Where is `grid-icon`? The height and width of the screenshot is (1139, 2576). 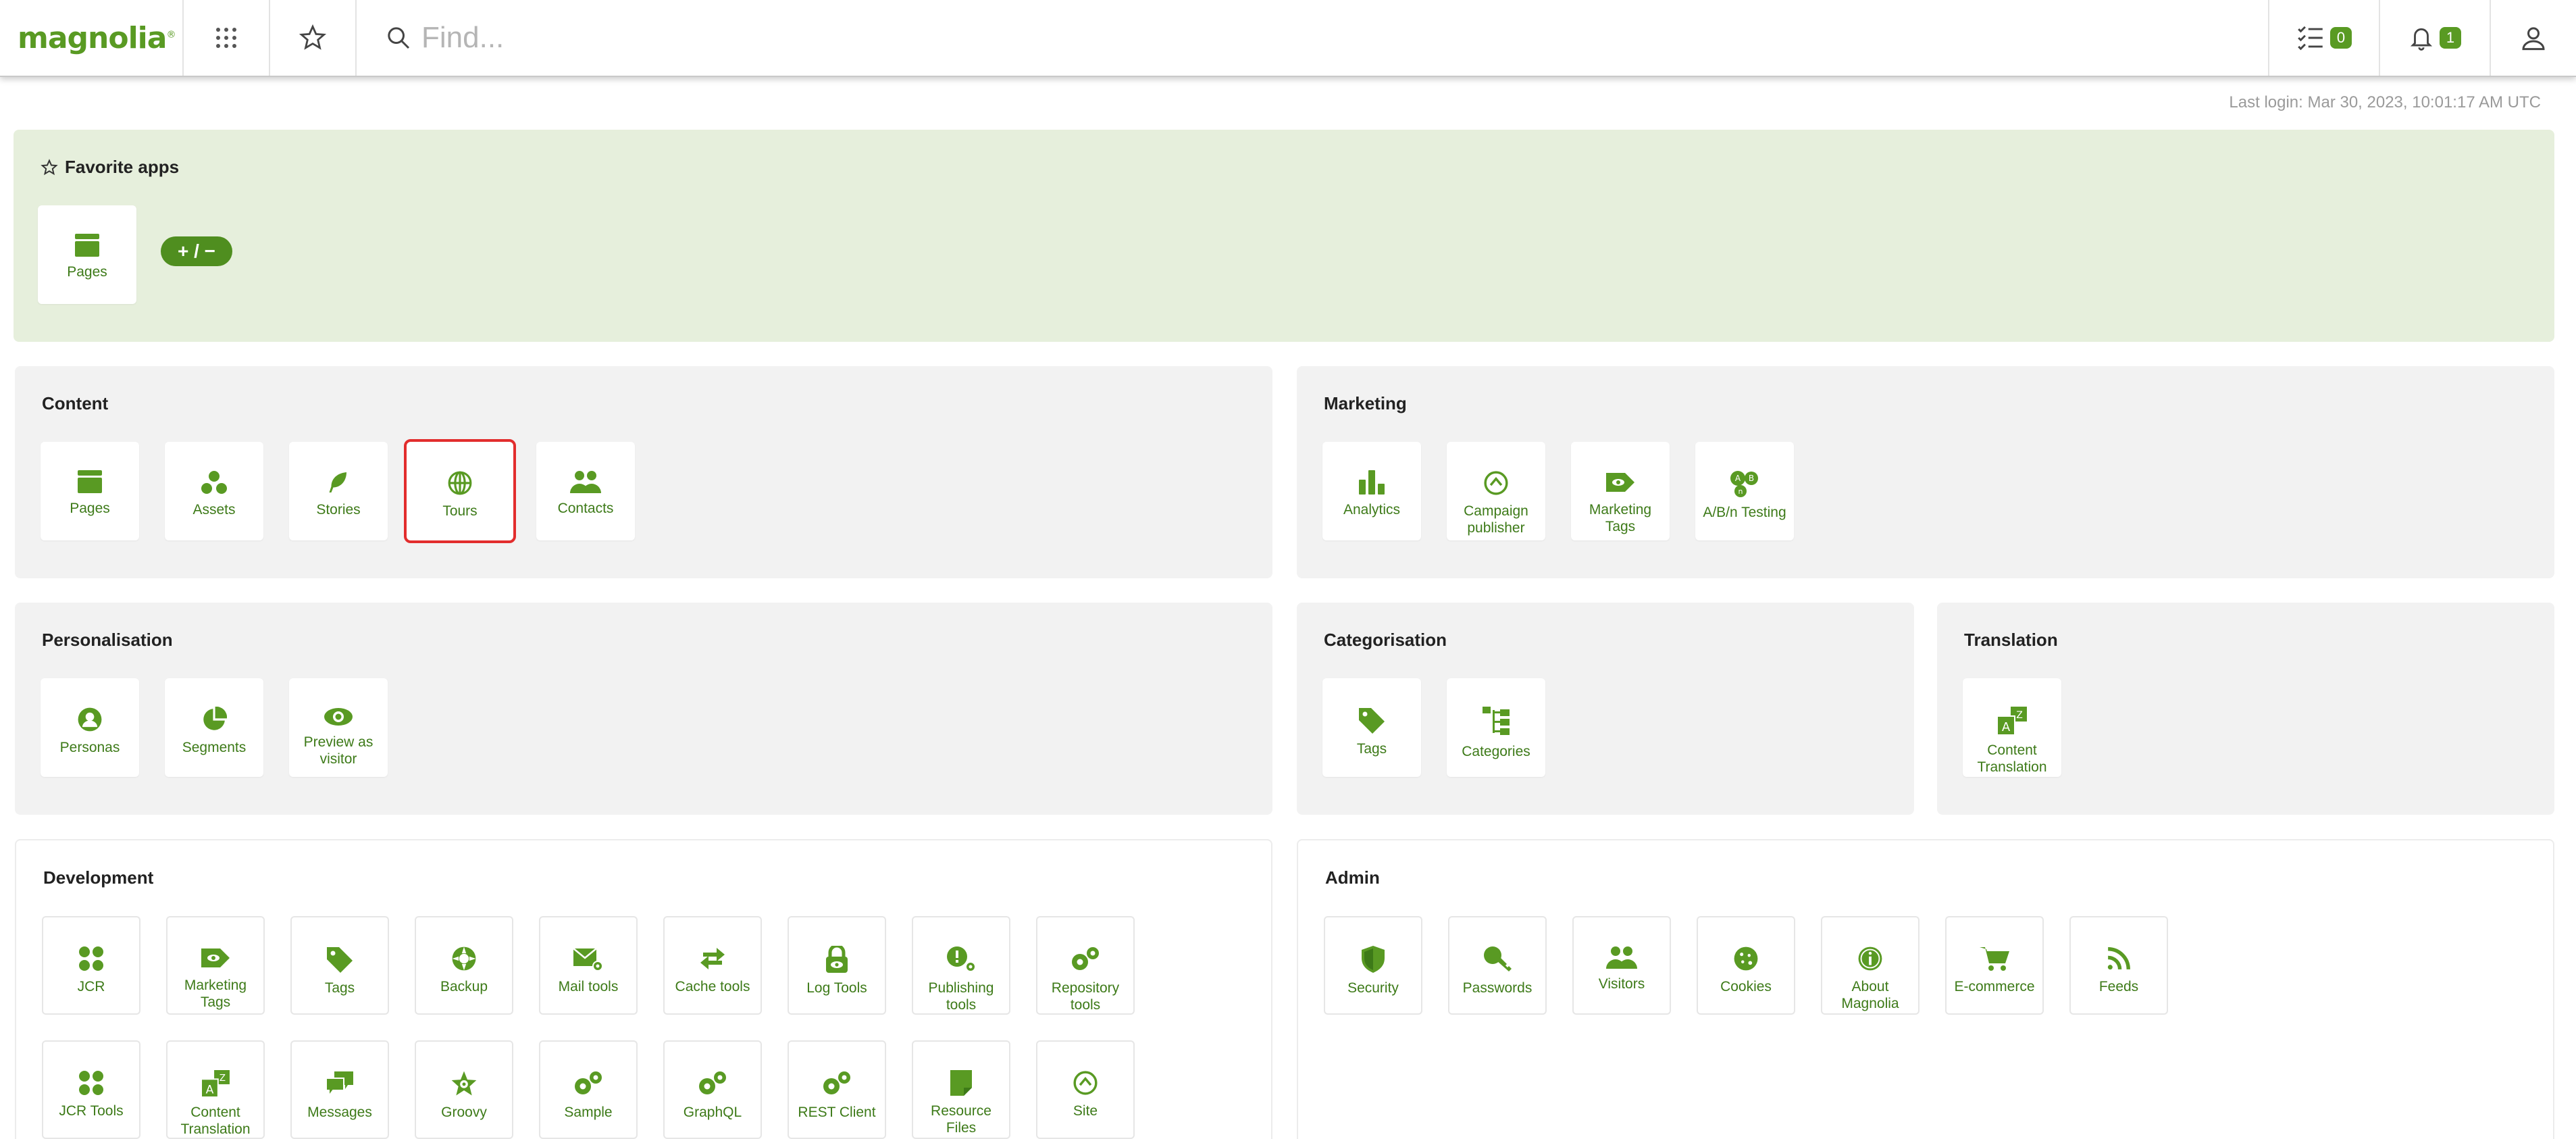 grid-icon is located at coordinates (226, 38).